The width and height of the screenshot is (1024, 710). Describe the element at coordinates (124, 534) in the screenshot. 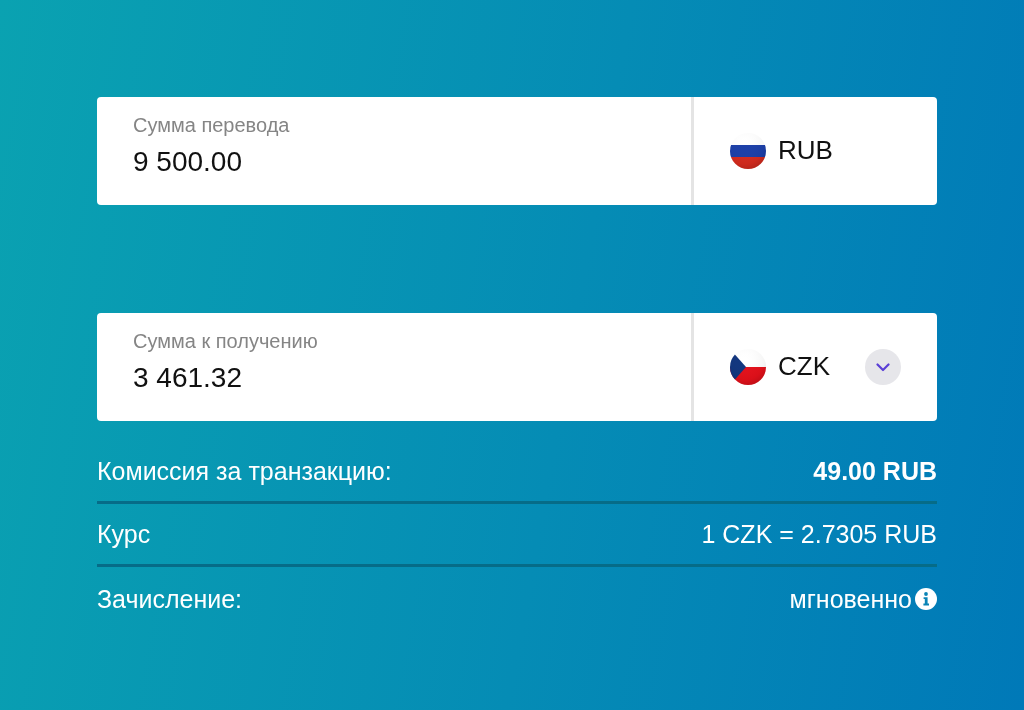

I see `detail-label: Курс` at that location.